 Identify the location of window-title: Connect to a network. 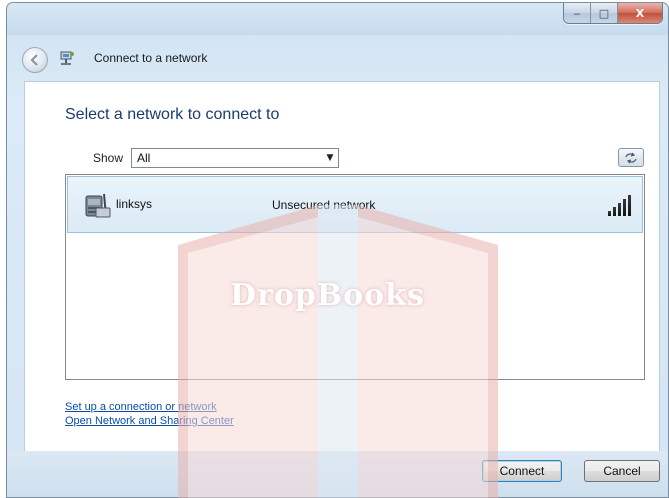
(151, 58).